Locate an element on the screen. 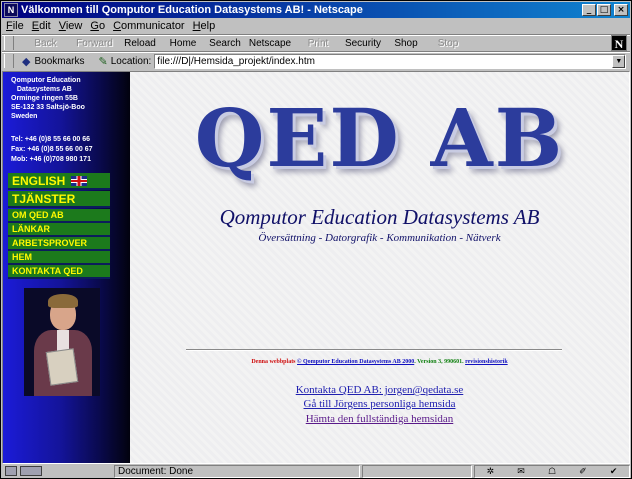 The width and height of the screenshot is (632, 479). chevron-down-icon: ▼ is located at coordinates (619, 61).